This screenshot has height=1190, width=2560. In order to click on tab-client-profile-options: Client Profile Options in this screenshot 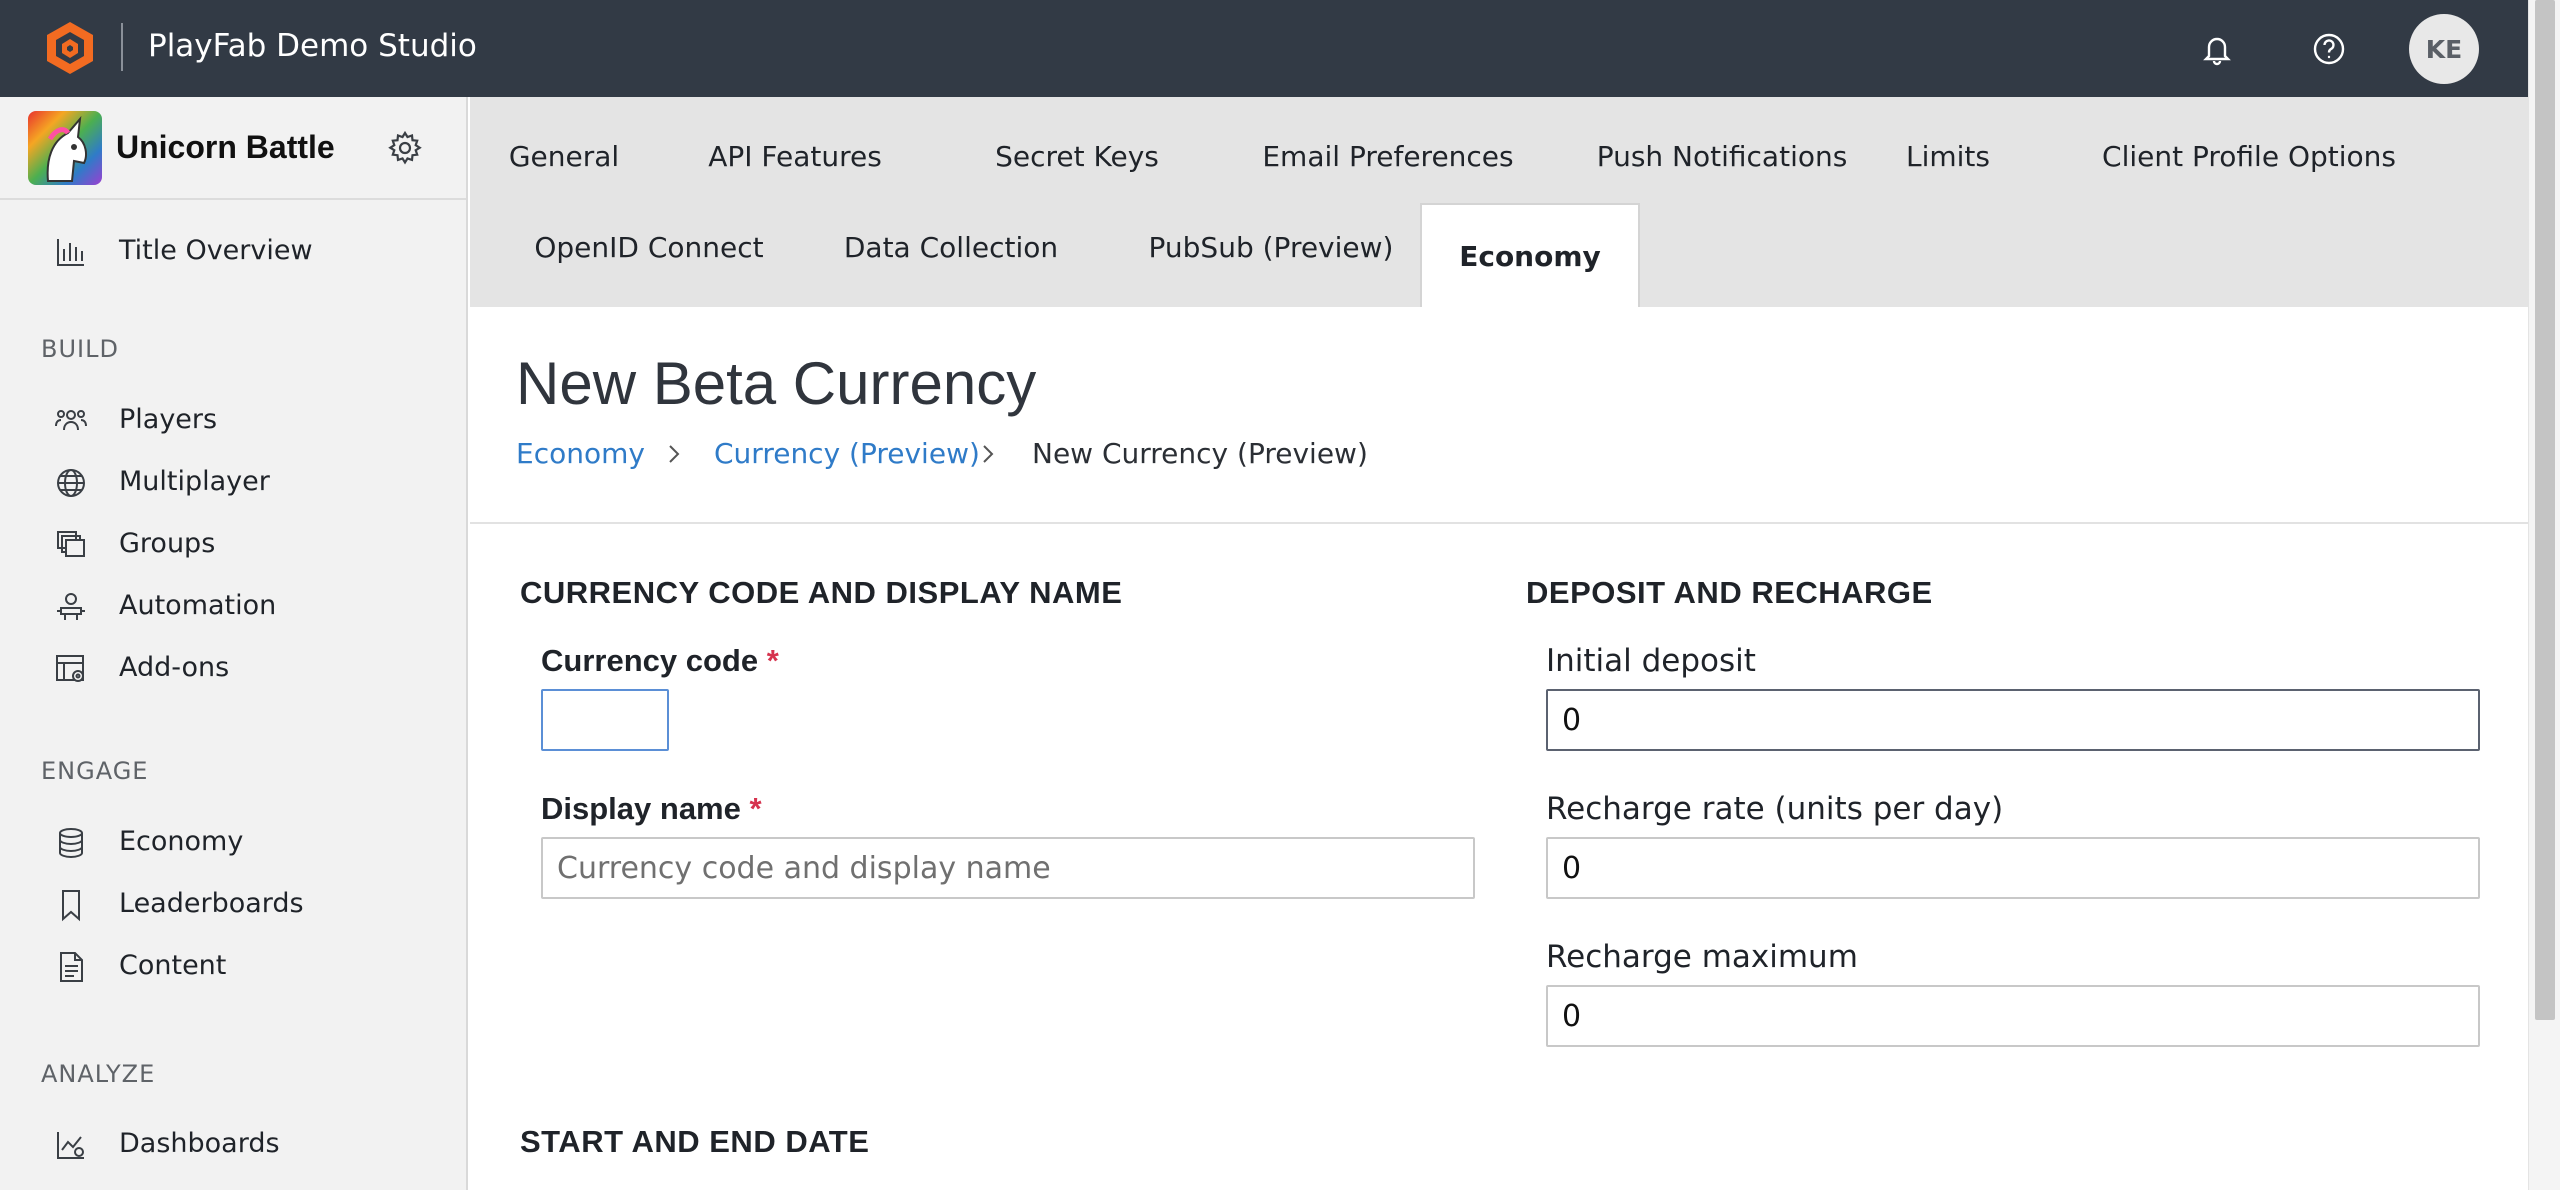, I will do `click(2249, 156)`.